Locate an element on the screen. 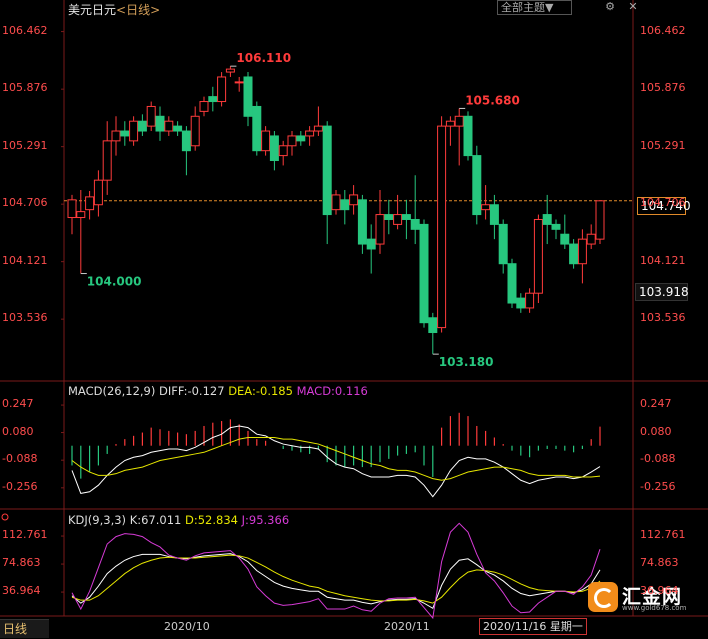 The width and height of the screenshot is (708, 639). price-tick-right: 104.706 is located at coordinates (663, 203).